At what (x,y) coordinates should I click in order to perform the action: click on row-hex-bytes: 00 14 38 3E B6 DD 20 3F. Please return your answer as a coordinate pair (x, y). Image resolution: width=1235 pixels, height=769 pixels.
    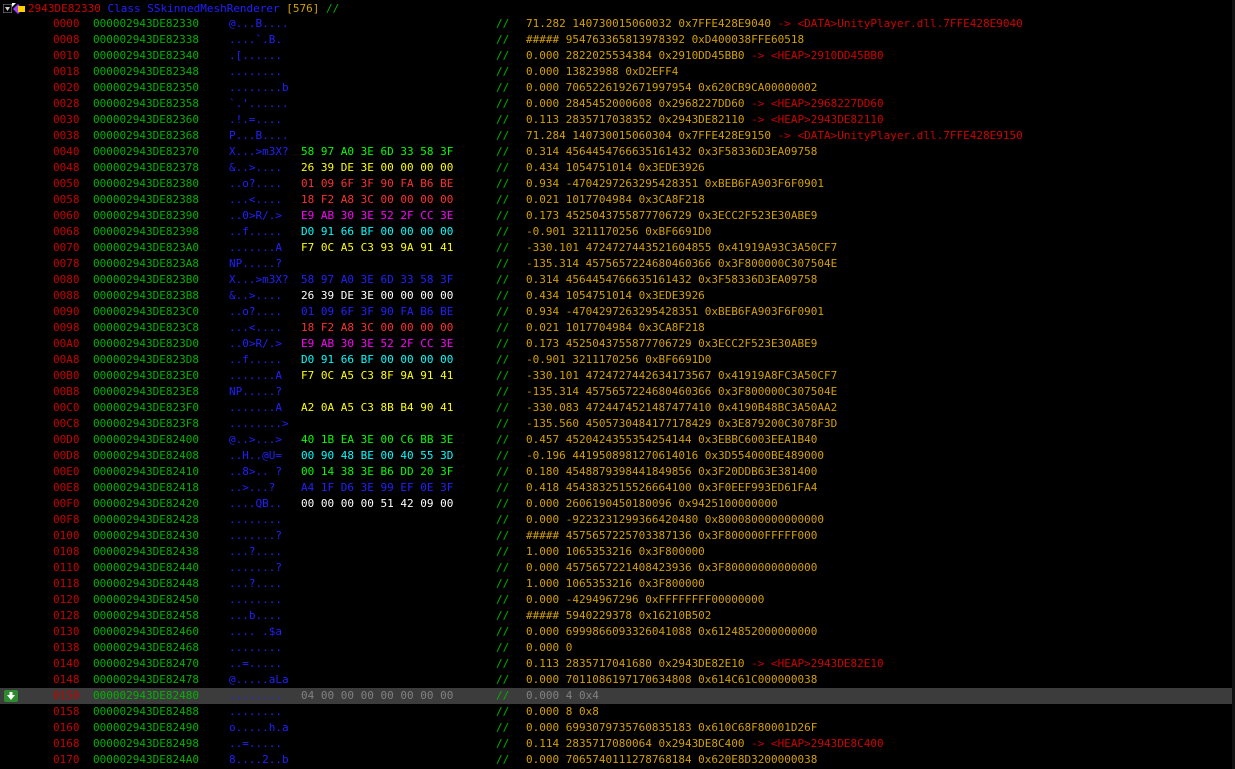
    Looking at the image, I should click on (377, 471).